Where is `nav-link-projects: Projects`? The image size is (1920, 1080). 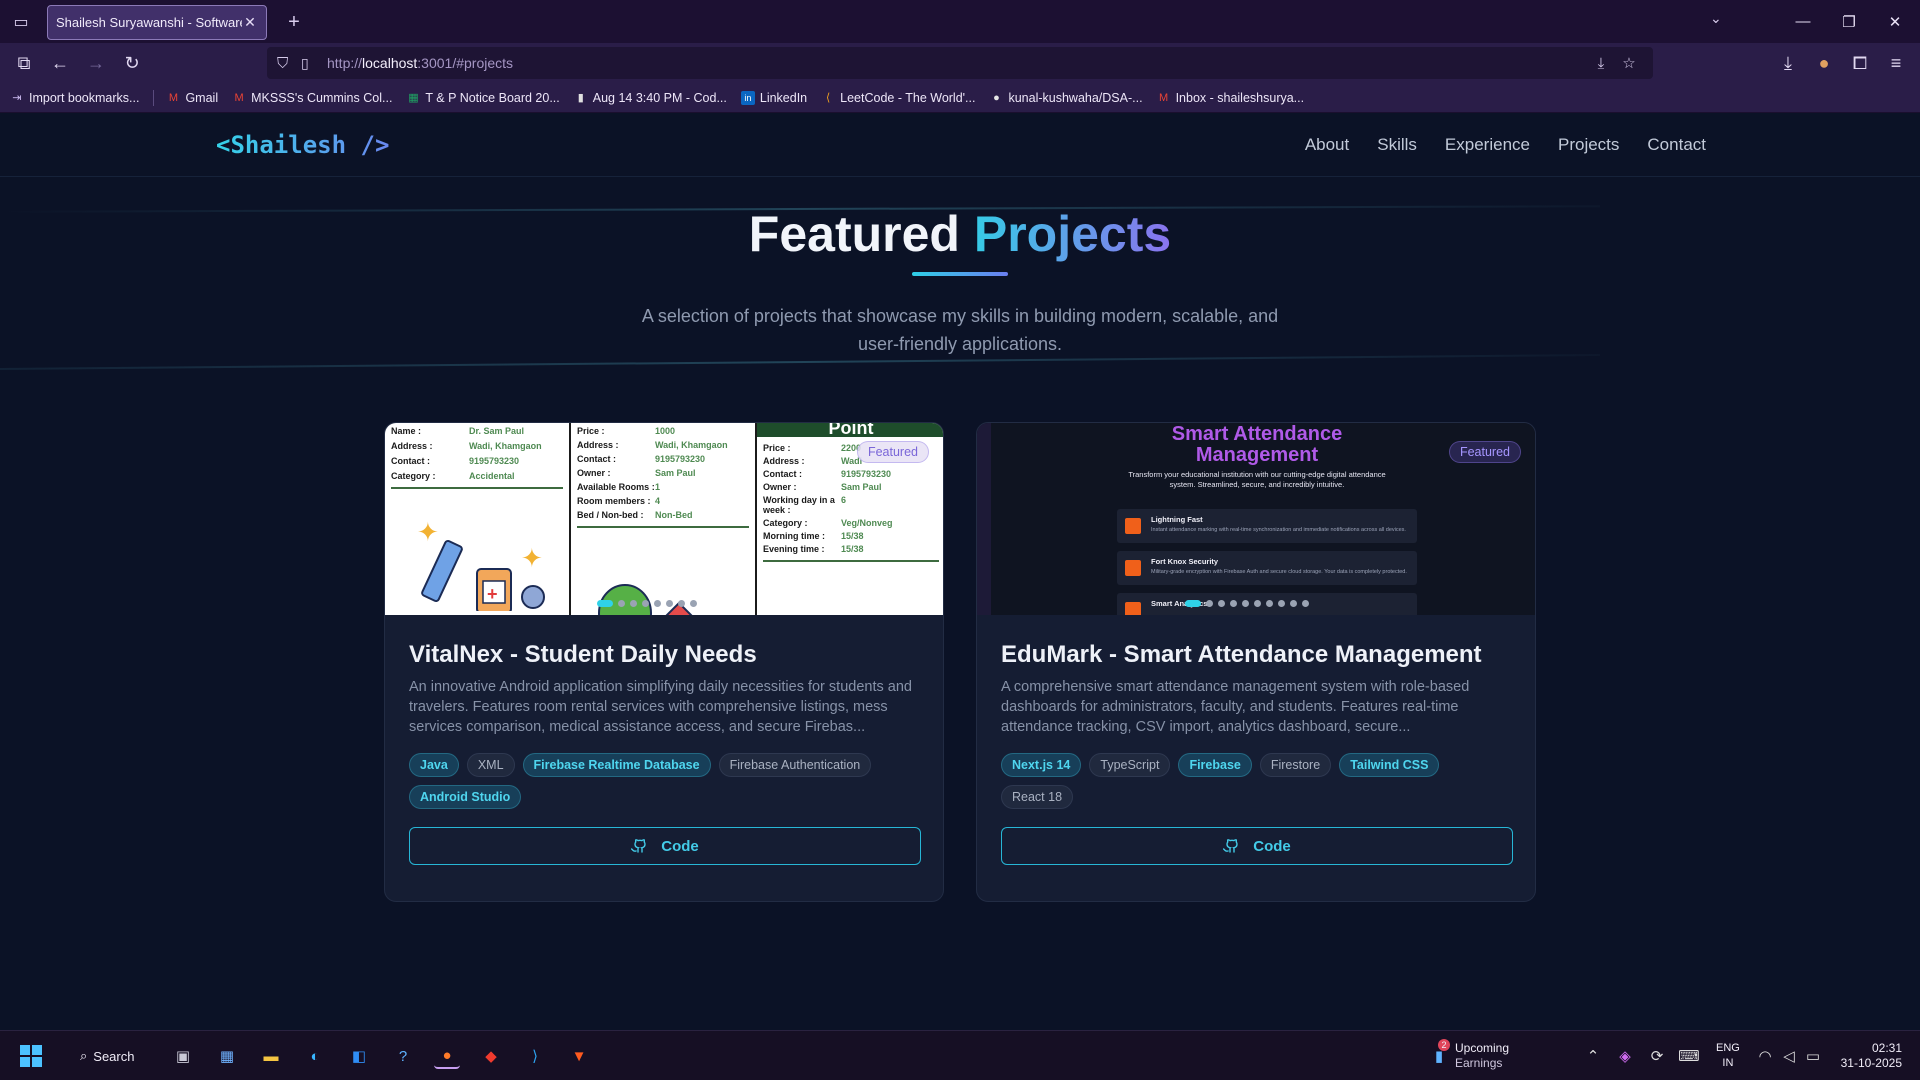 nav-link-projects: Projects is located at coordinates (1588, 145).